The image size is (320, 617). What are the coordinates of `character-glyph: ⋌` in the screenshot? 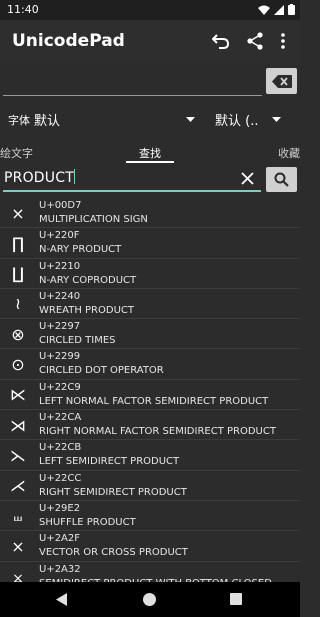 It's located at (18, 486).